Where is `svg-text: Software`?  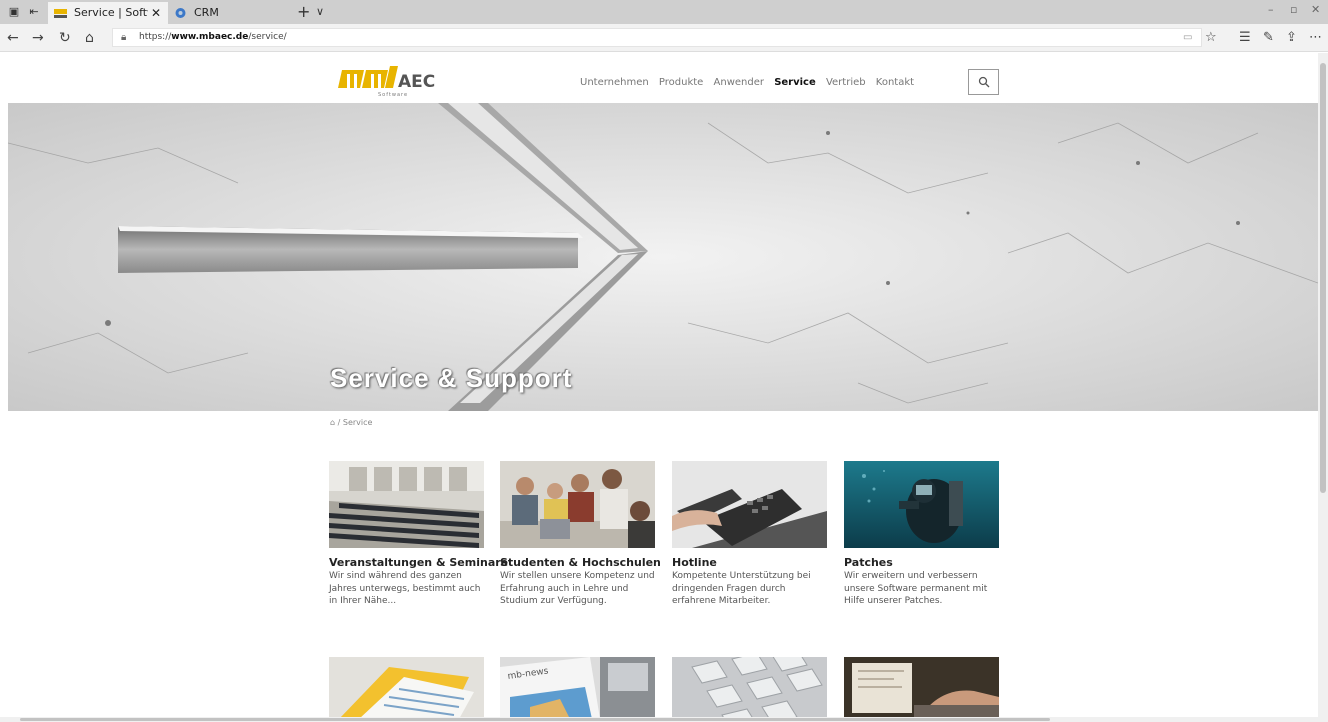 svg-text: Software is located at coordinates (393, 95).